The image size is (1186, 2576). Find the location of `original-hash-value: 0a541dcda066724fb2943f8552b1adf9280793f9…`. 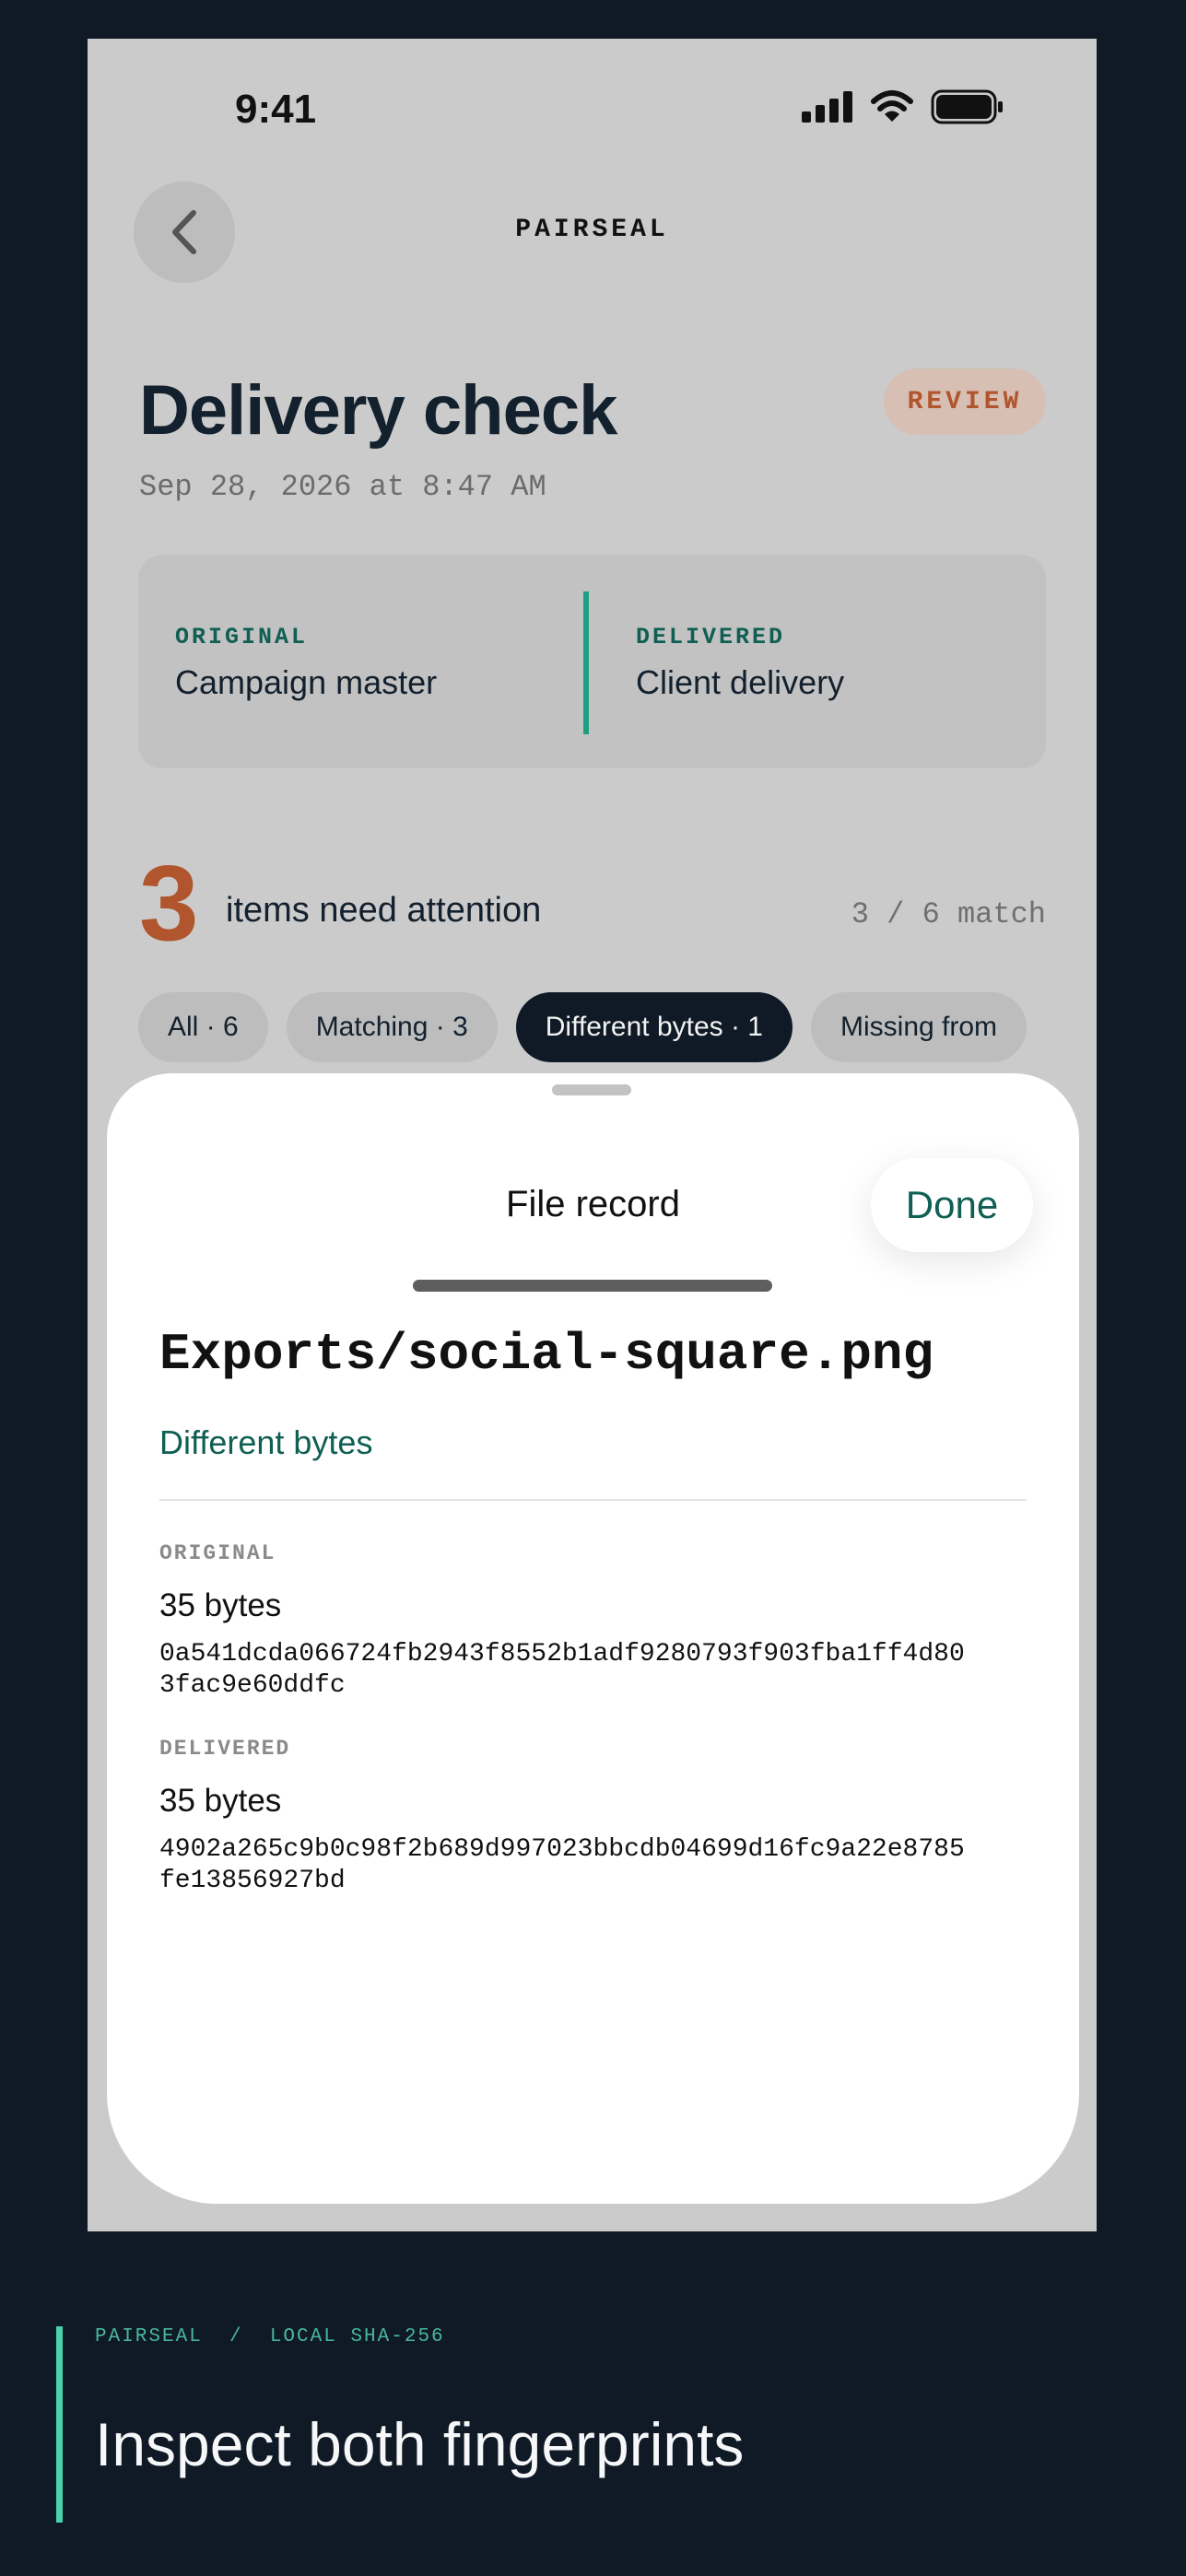

original-hash-value: 0a541dcda066724fb2943f8552b1adf9280793f9… is located at coordinates (562, 1670).